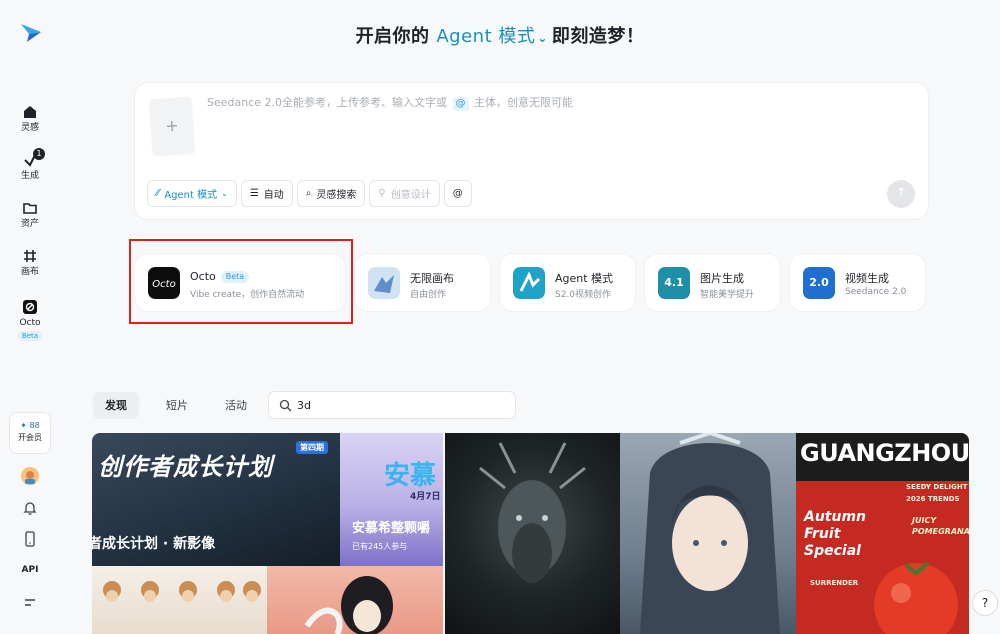 The height and width of the screenshot is (634, 1000). I want to click on mode-selector: Agent 模式, so click(485, 36).